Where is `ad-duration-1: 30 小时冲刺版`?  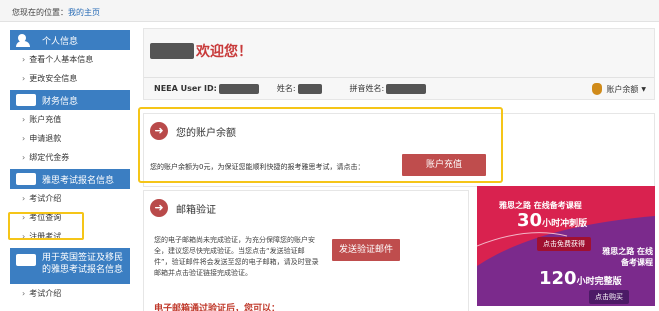 ad-duration-1: 30 小时冲刺版 is located at coordinates (552, 220).